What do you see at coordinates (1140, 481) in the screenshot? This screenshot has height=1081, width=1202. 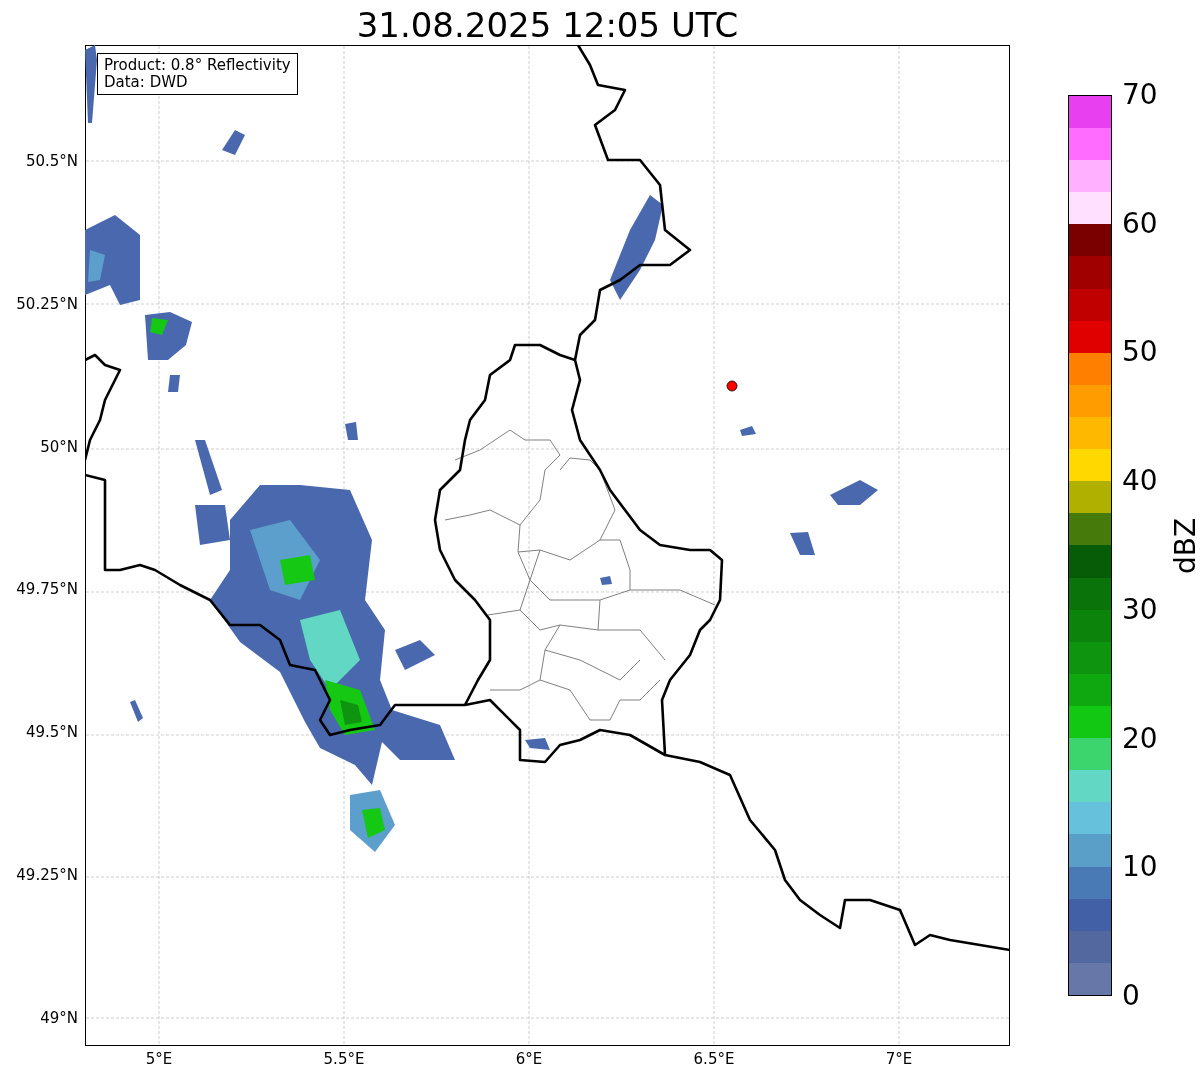 I see `colorbar-tick-label: 40` at bounding box center [1140, 481].